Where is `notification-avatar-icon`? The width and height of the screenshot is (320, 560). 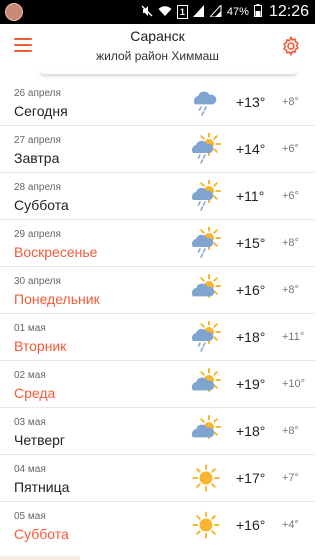 notification-avatar-icon is located at coordinates (14, 12).